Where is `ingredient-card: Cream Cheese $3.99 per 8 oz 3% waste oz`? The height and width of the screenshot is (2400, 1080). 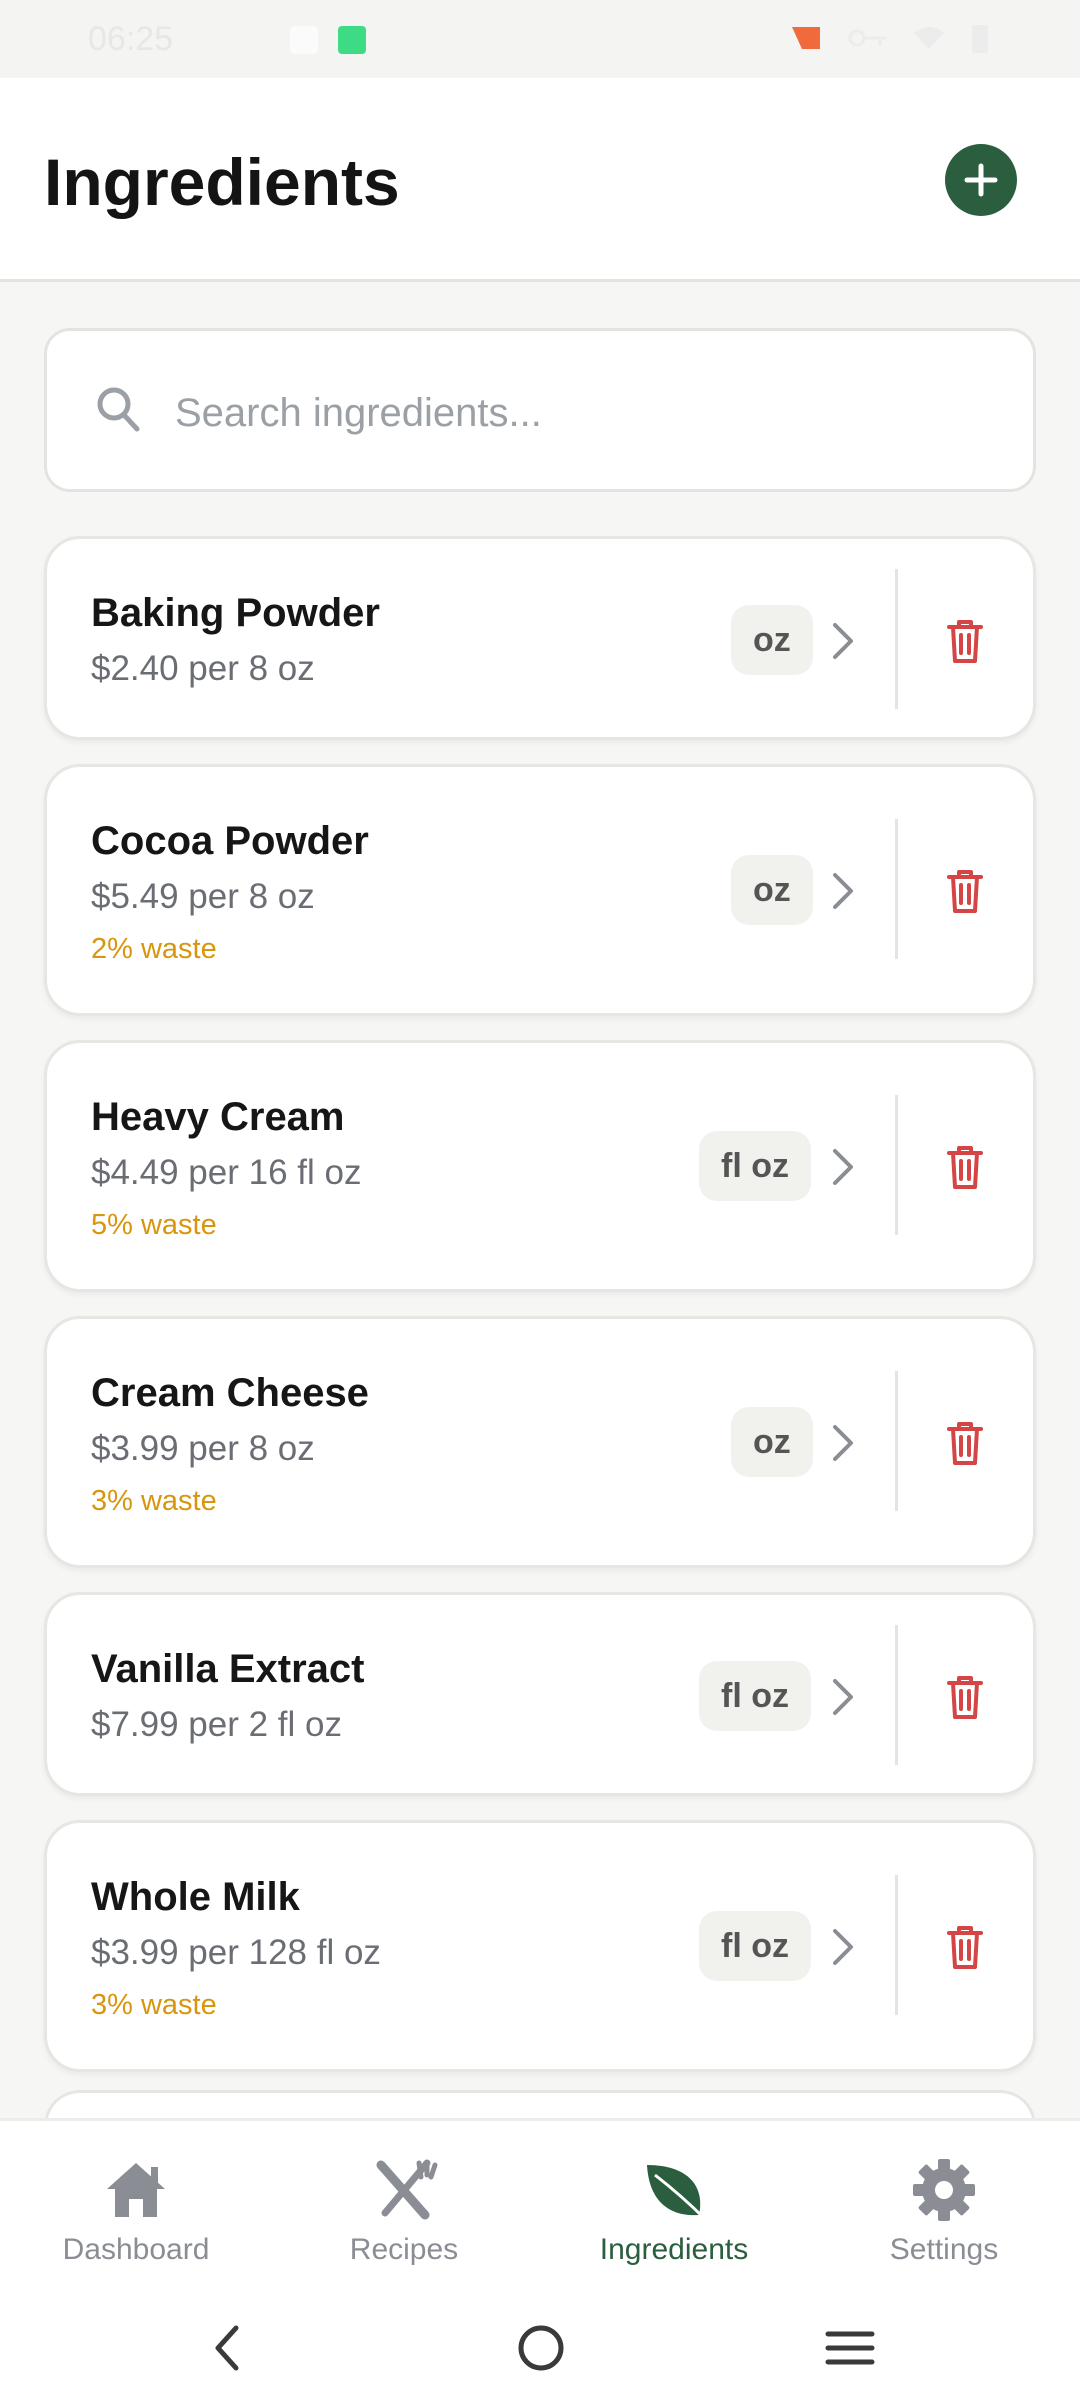
ingredient-card: Cream Cheese $3.99 per 8 oz 3% waste oz is located at coordinates (540, 1442).